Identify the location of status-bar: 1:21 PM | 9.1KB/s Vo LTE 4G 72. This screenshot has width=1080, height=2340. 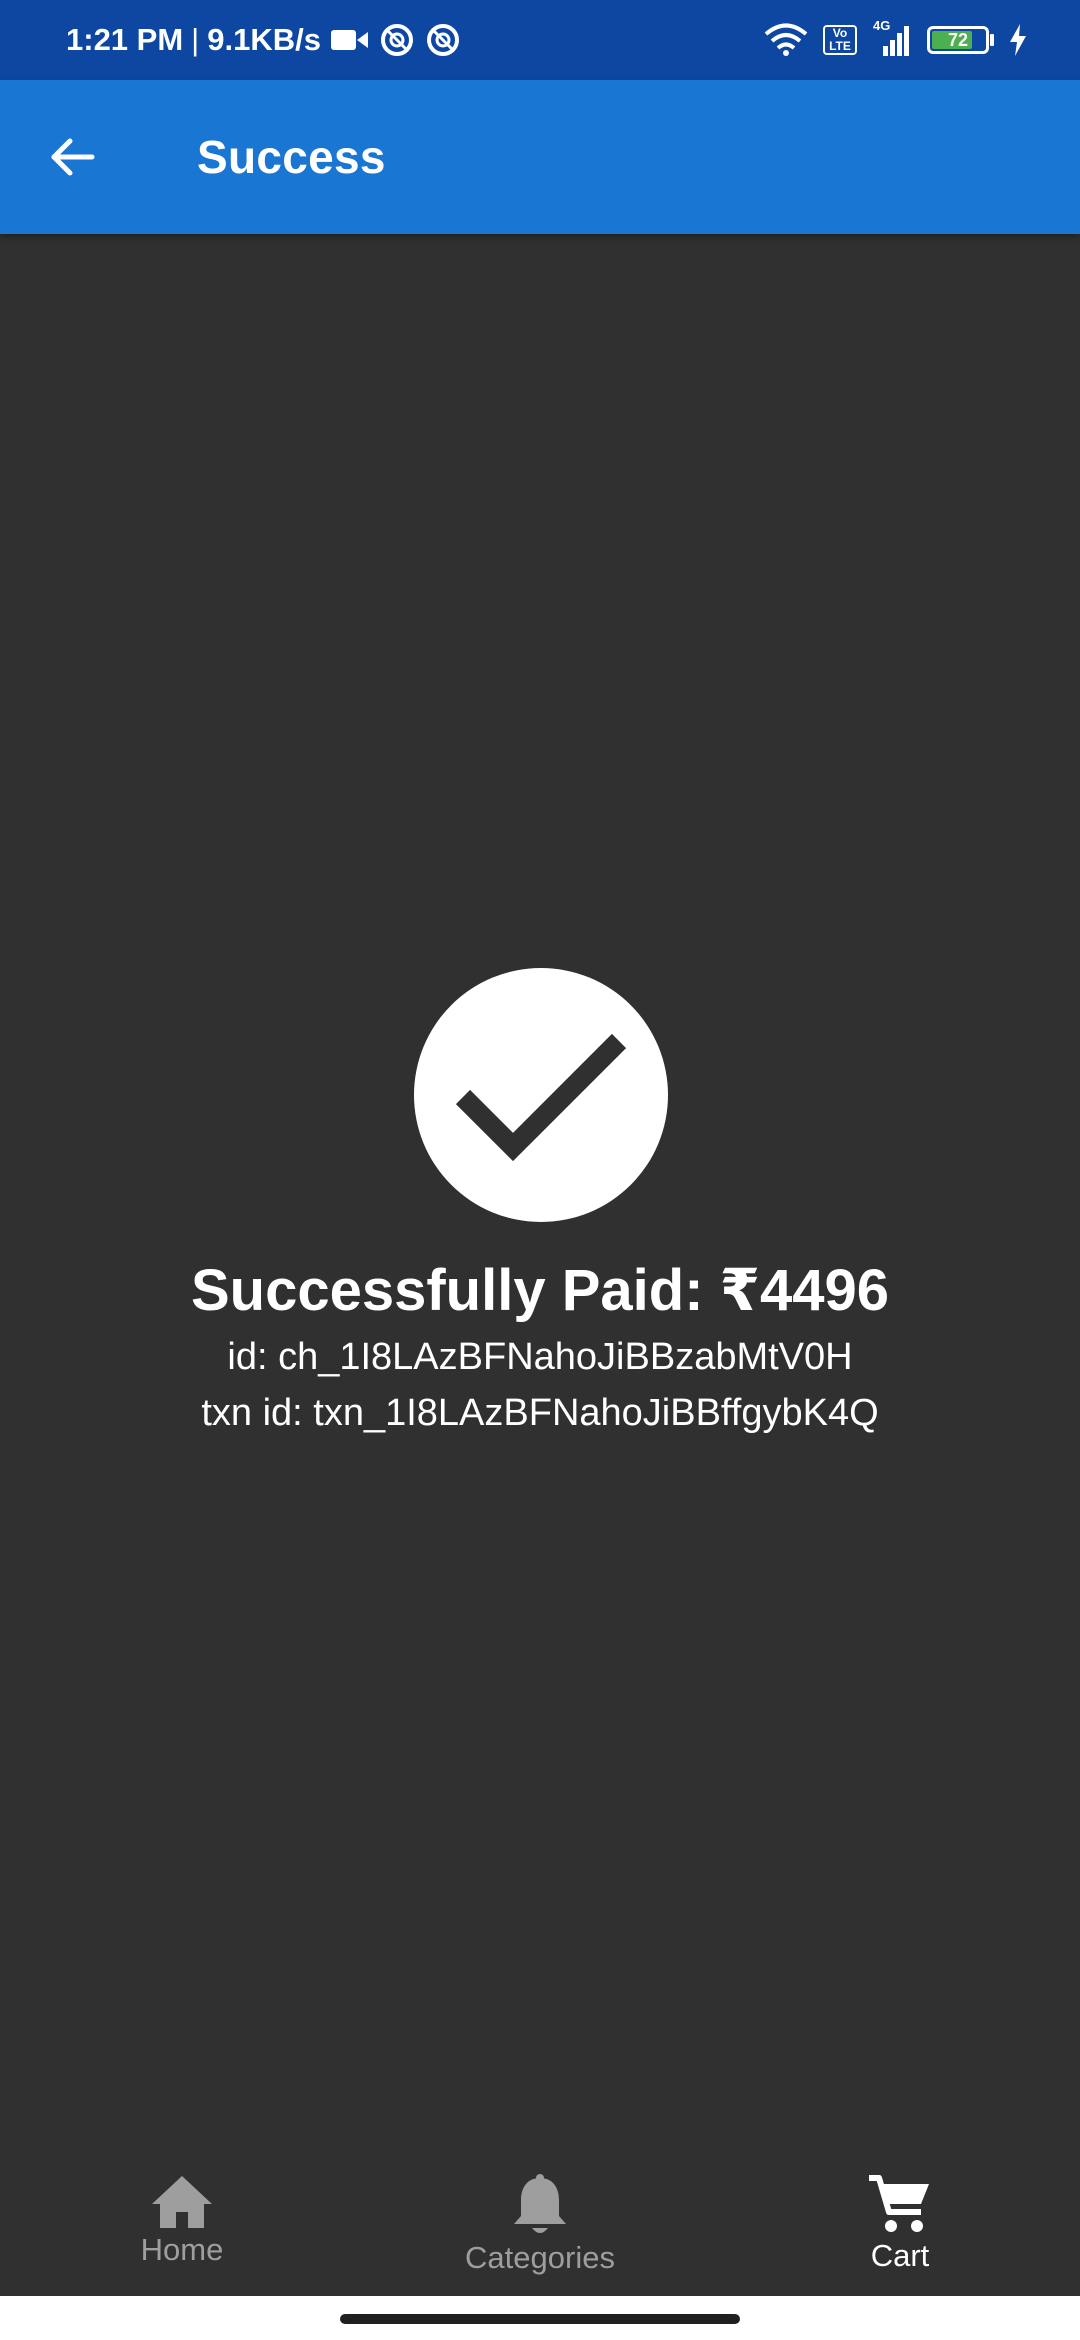
(540, 40).